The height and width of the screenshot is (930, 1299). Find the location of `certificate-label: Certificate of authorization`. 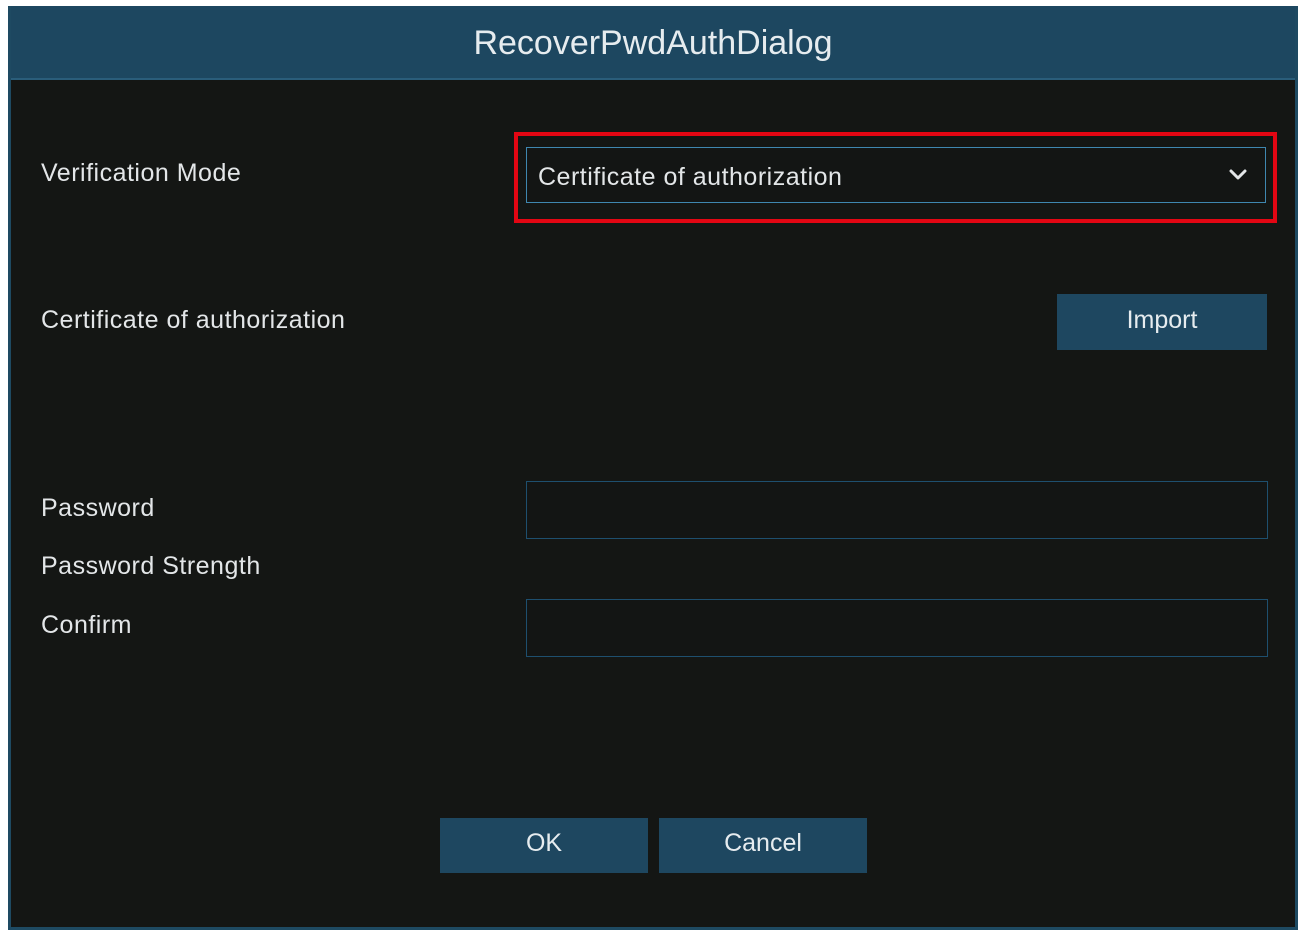

certificate-label: Certificate of authorization is located at coordinates (193, 320).